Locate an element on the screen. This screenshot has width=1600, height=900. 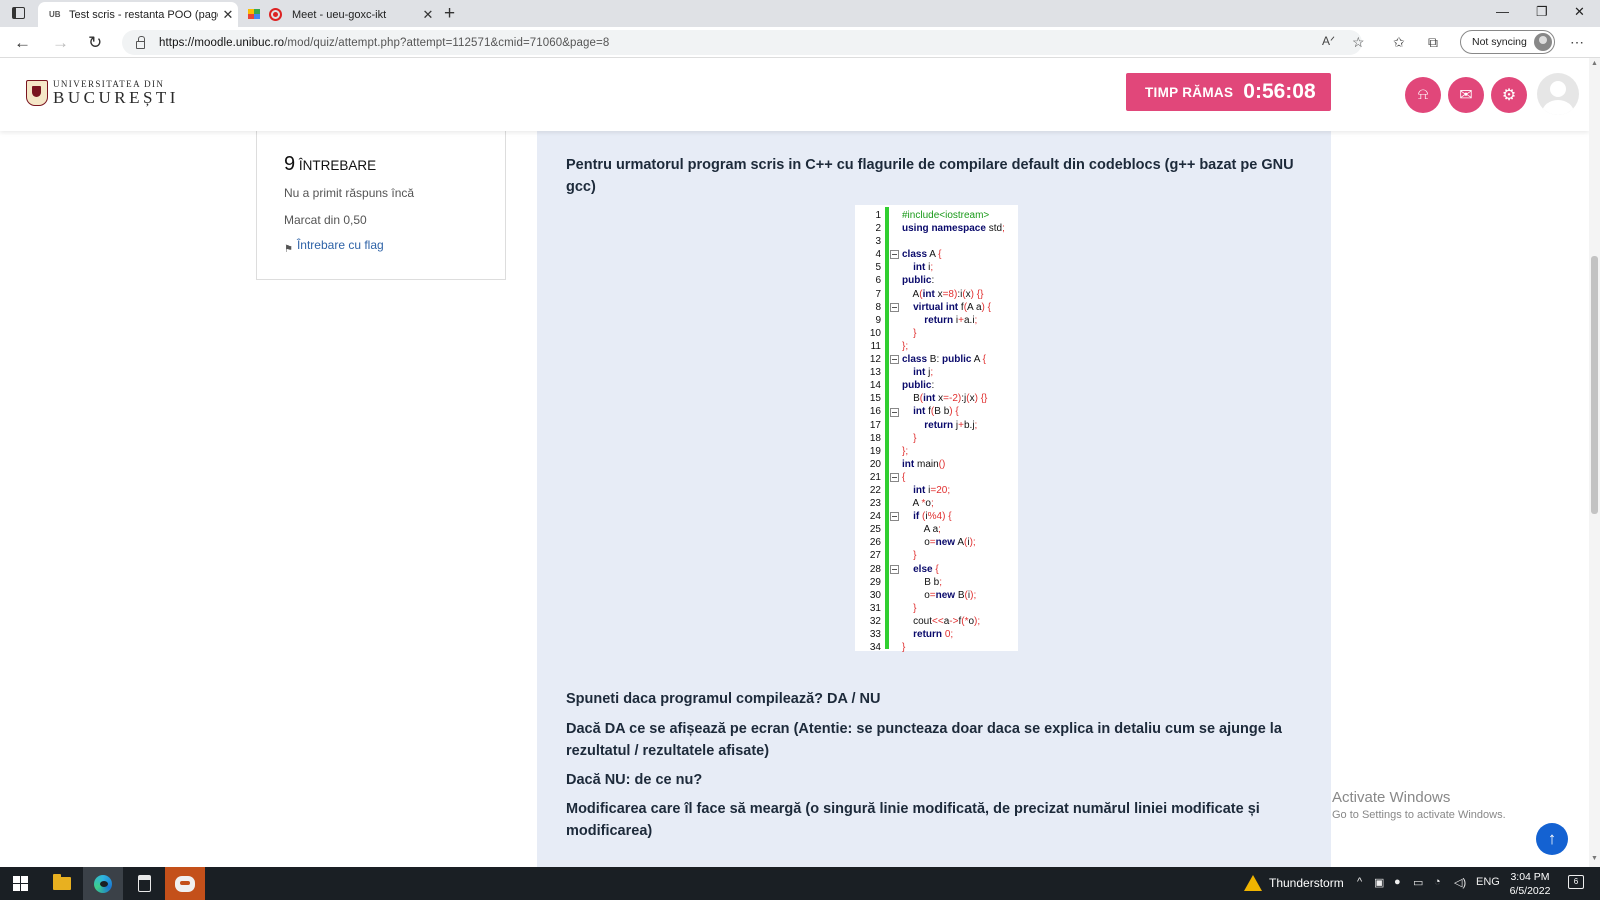
chat-icon: ✉ is located at coordinates (1466, 95).